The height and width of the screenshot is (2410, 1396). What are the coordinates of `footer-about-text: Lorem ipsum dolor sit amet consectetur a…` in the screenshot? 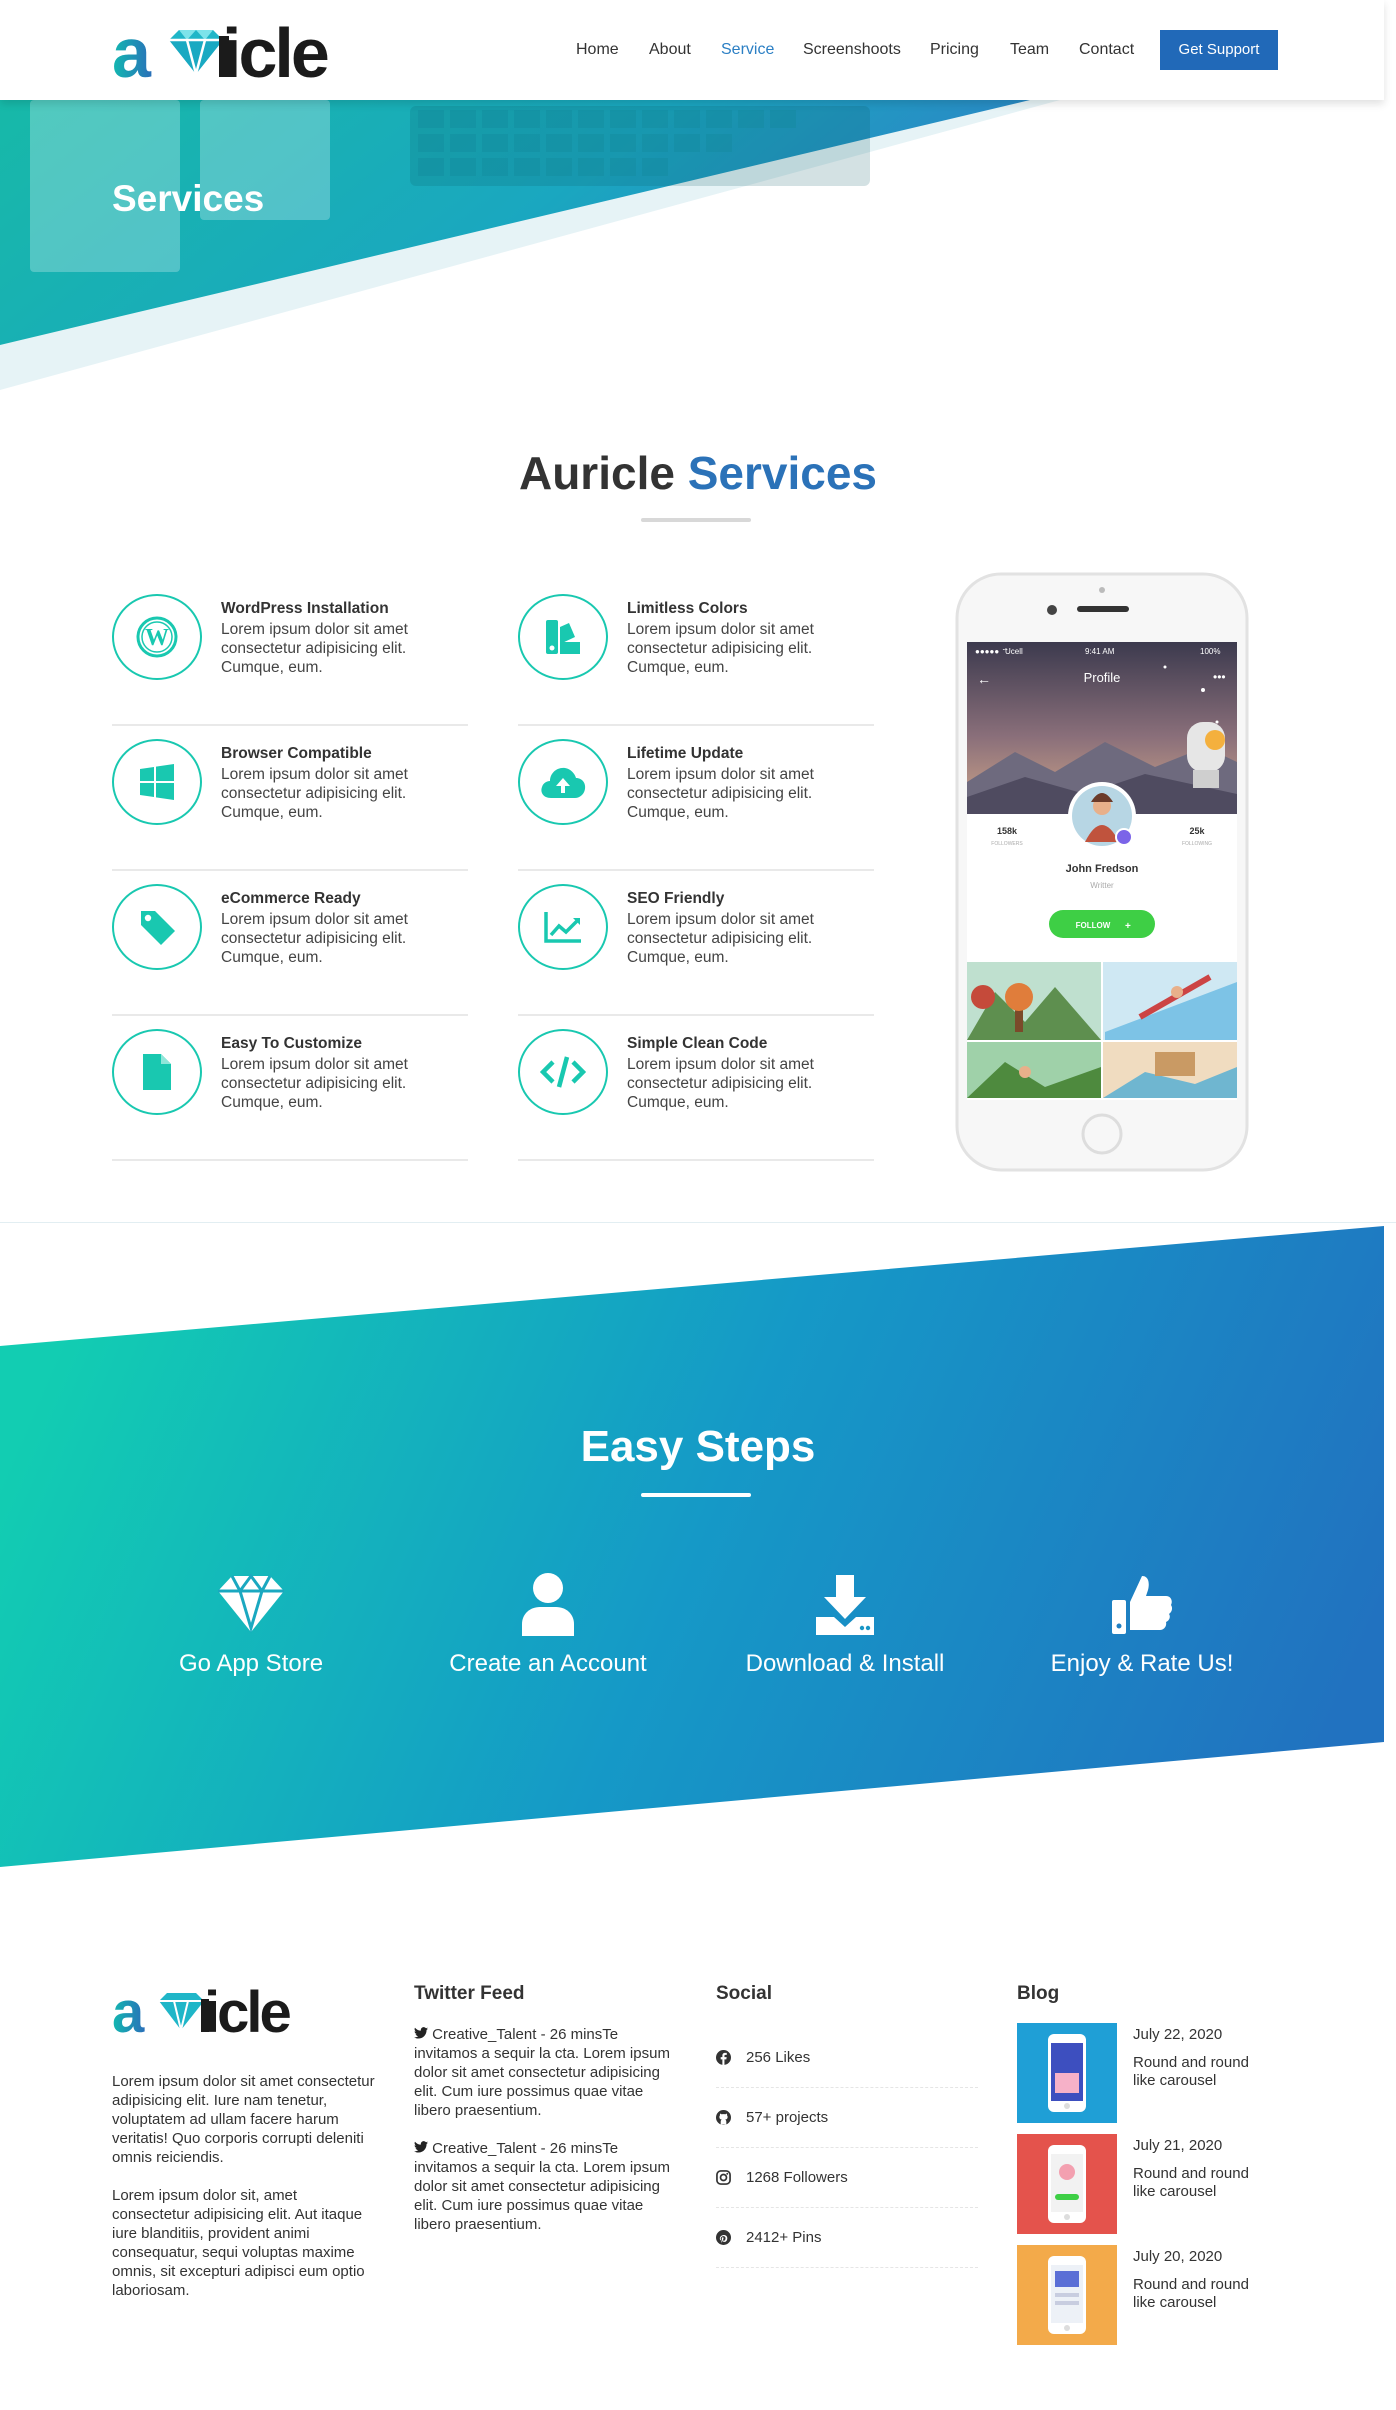 It's located at (243, 2119).